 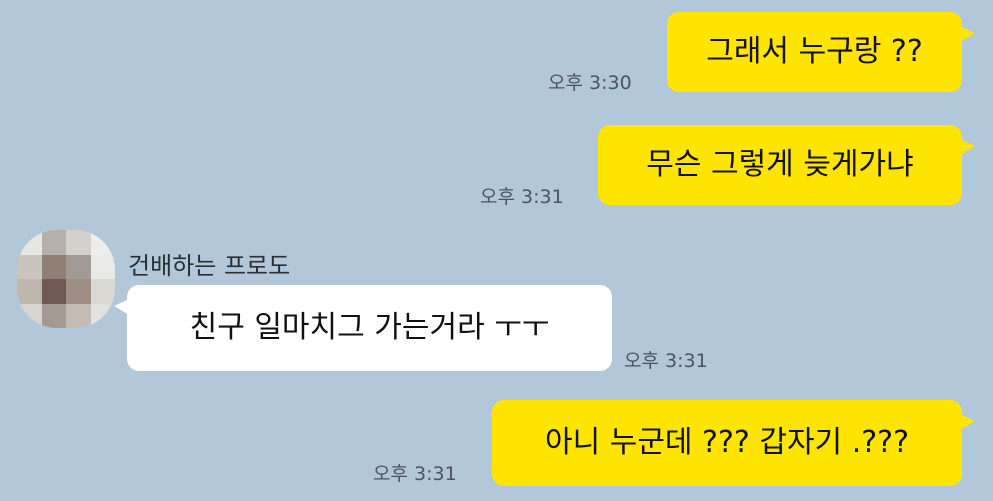 What do you see at coordinates (363, 328) in the screenshot?
I see `their-message-bubble: 친구 일마치그 가는거라 ㅜㅜ` at bounding box center [363, 328].